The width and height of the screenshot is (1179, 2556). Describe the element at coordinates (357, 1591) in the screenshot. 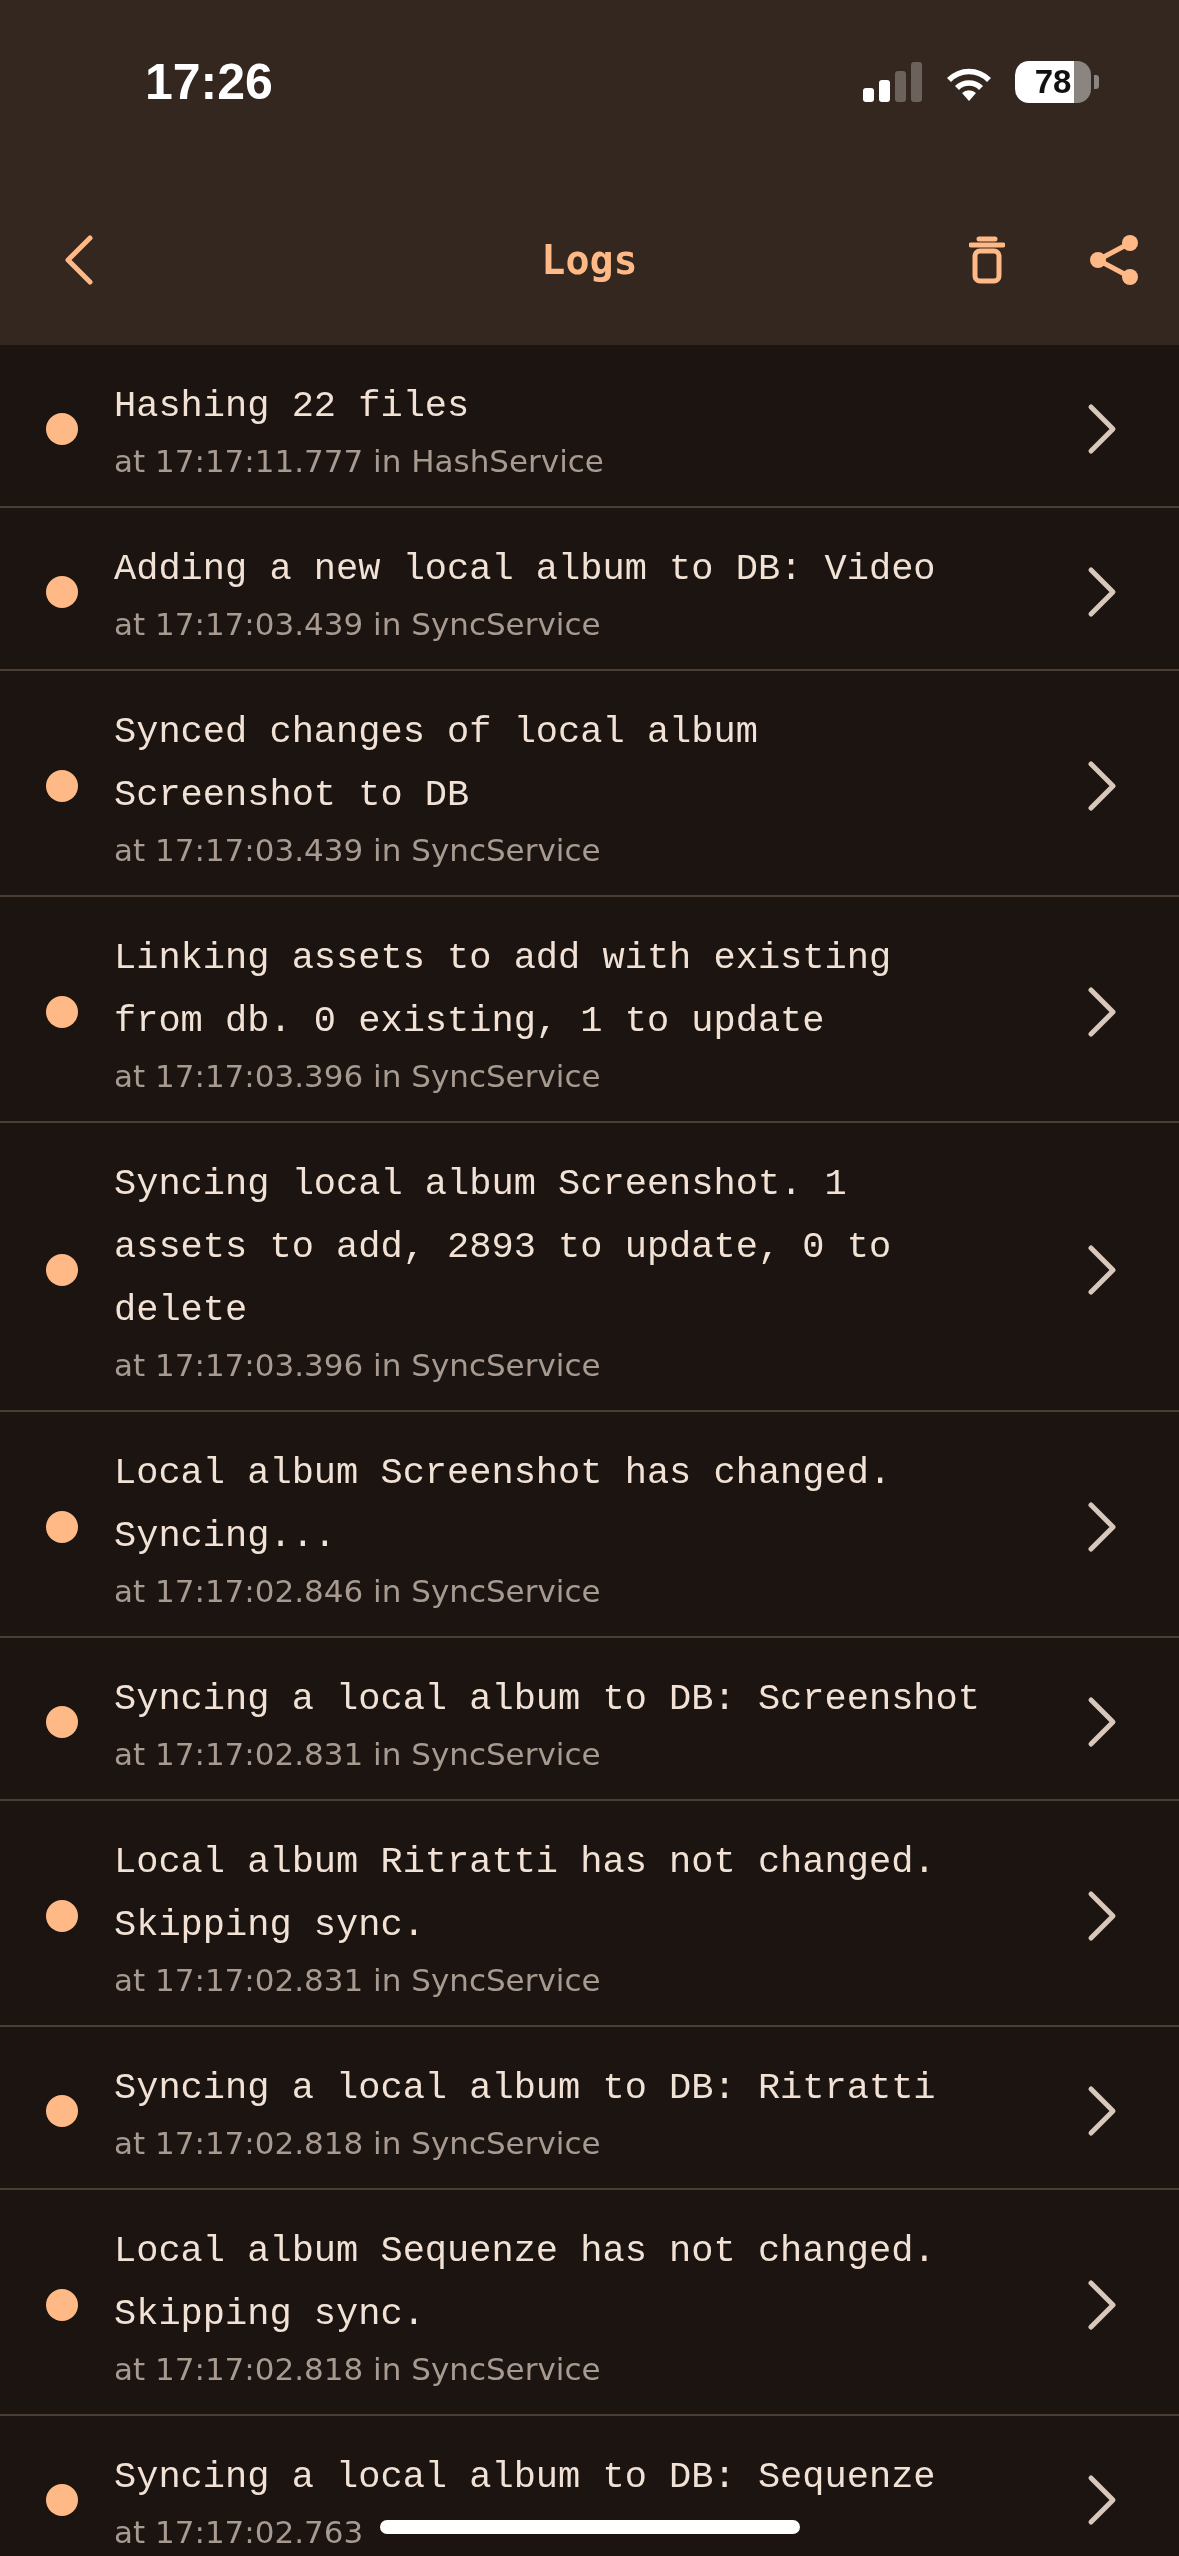

I see `log-meta: at 17:17:02.846 in SyncService` at that location.